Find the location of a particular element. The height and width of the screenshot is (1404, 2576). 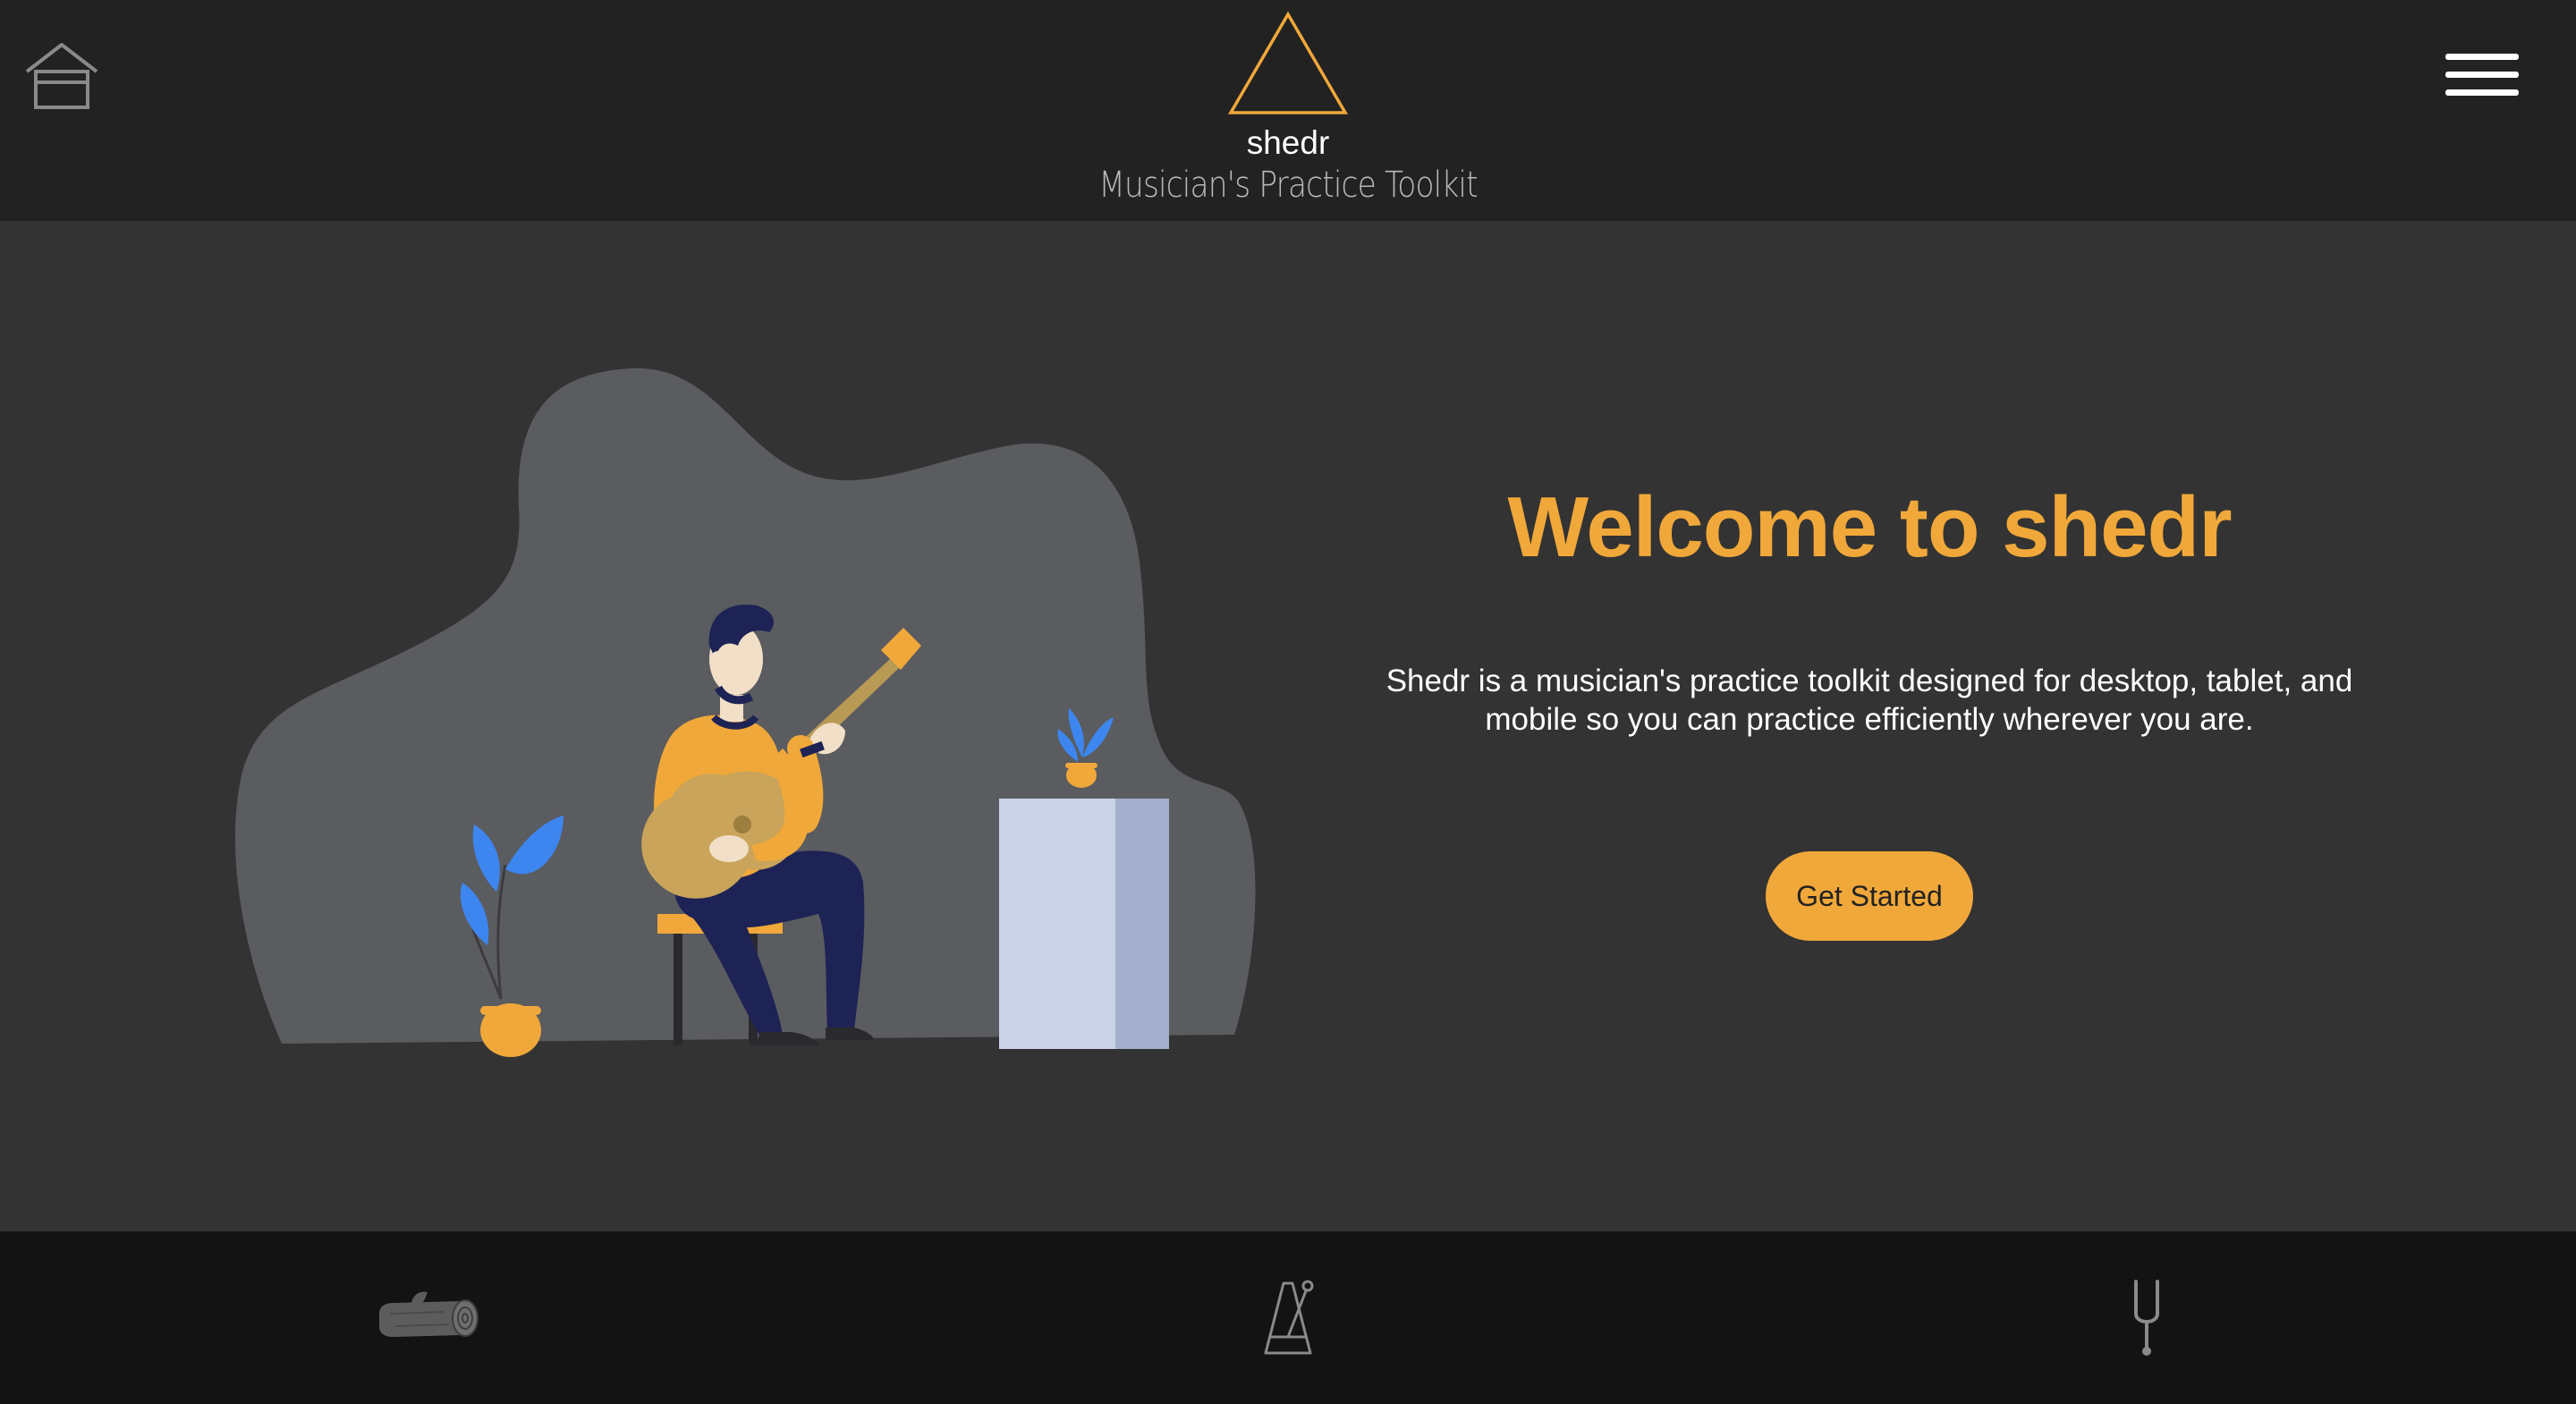

metronome-icon is located at coordinates (1289, 1317).